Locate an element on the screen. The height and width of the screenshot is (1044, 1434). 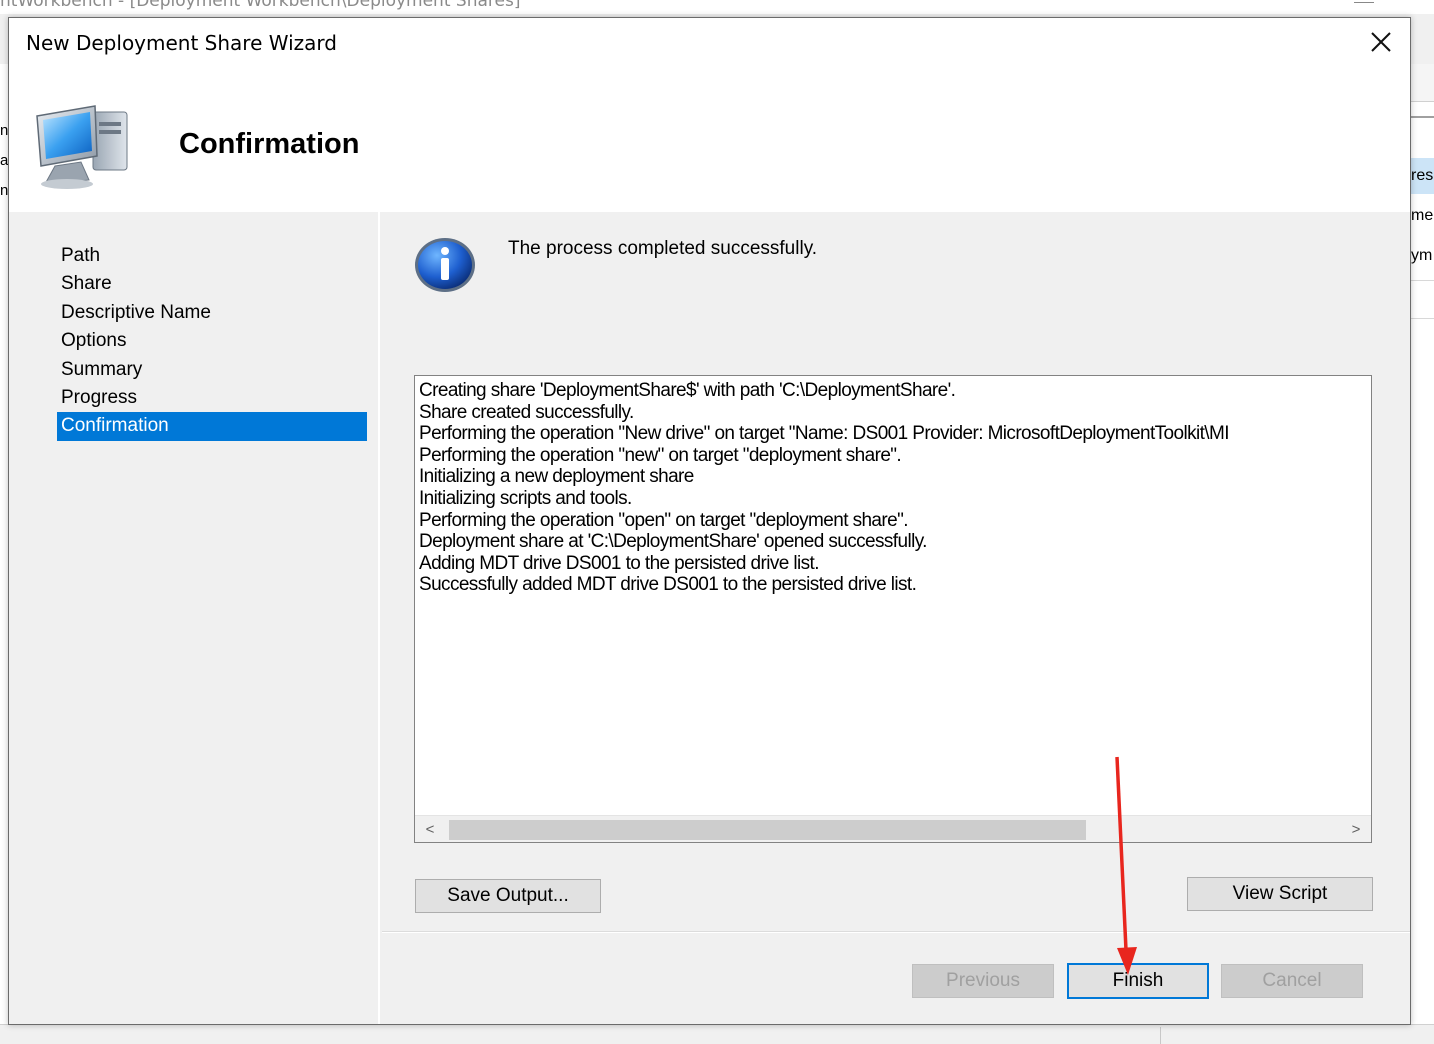
status-message: The process completed successfully. is located at coordinates (663, 248).